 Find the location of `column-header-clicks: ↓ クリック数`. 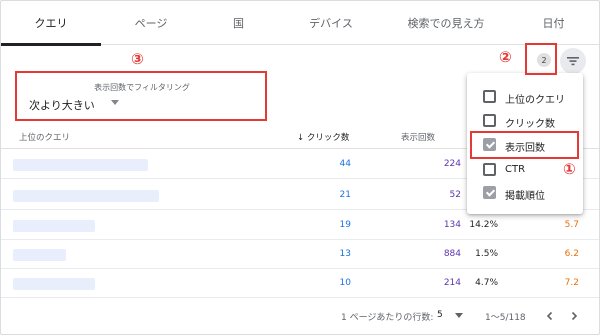

column-header-clicks: ↓ クリック数 is located at coordinates (323, 137).